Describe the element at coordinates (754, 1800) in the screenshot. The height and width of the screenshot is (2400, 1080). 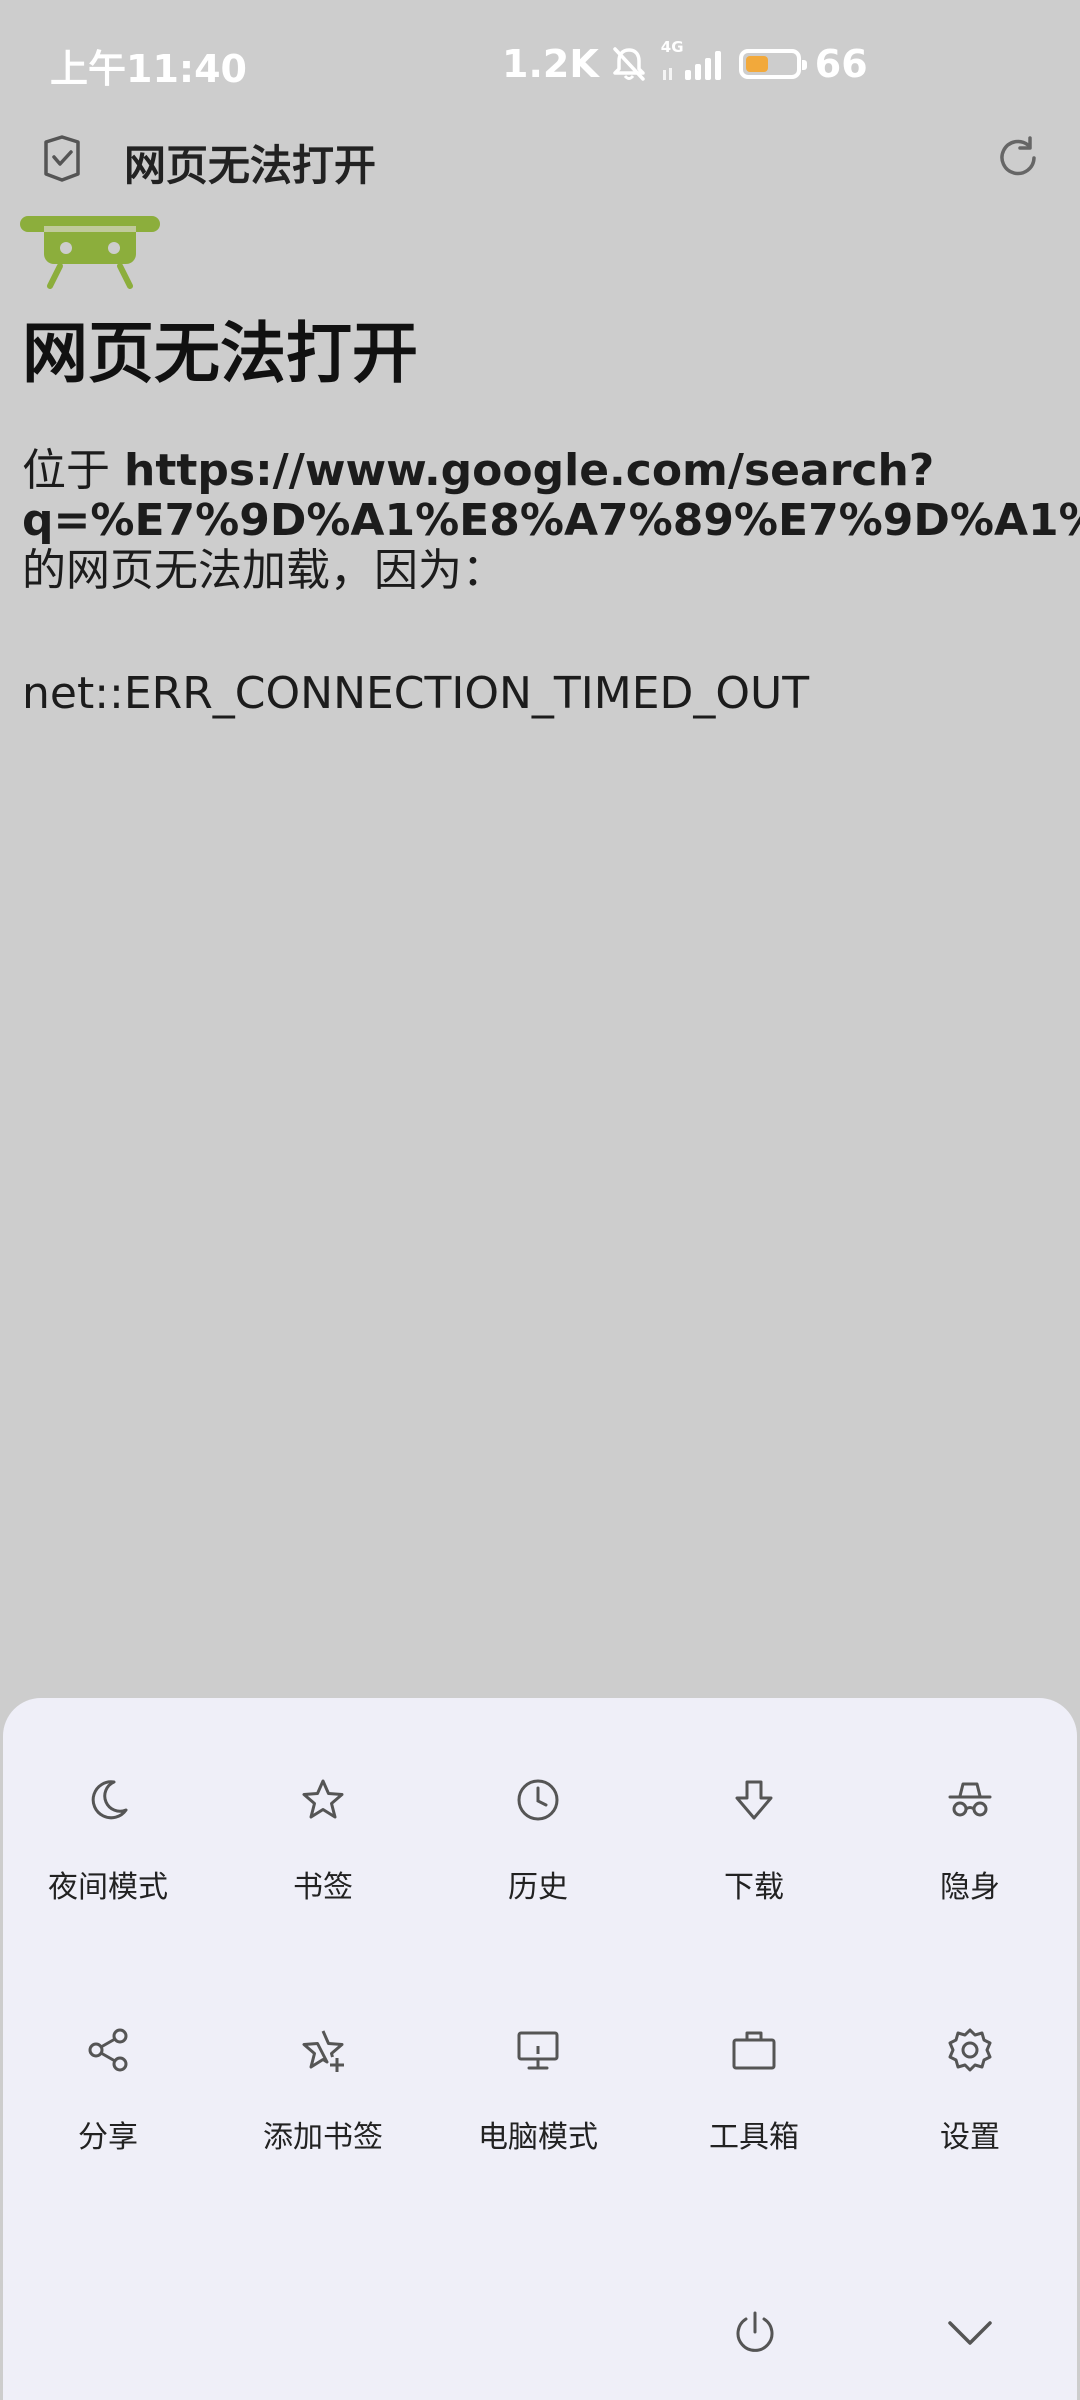
I see `download-icon` at that location.